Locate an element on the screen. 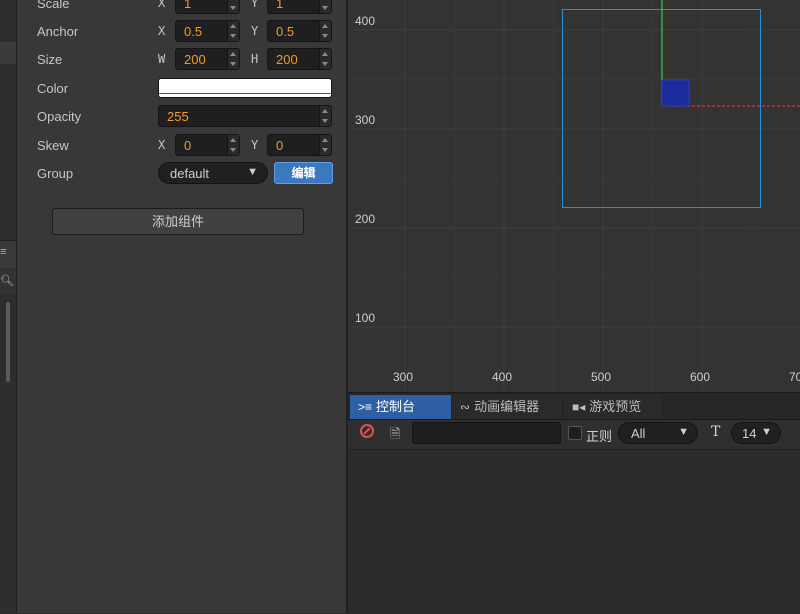 This screenshot has height=614, width=800. scale-label: Scale is located at coordinates (53, 5).